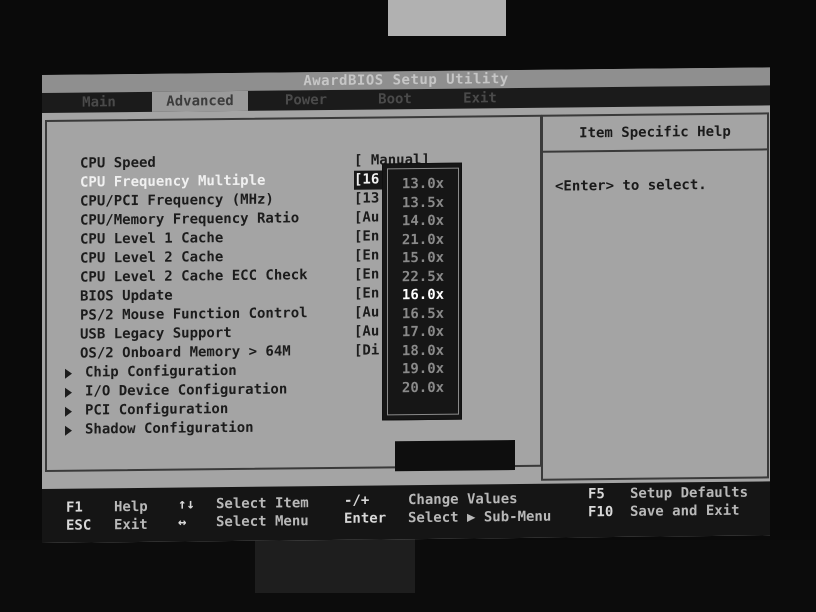 The image size is (816, 612). Describe the element at coordinates (423, 350) in the screenshot. I see `popup-option: 18.0x` at that location.